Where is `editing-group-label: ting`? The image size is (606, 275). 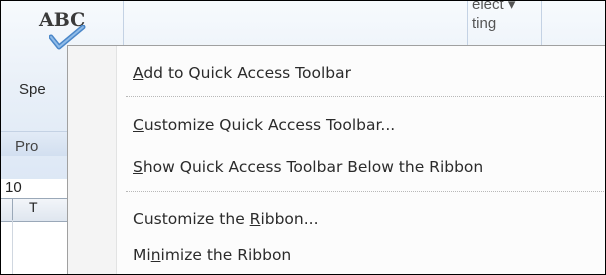 editing-group-label: ting is located at coordinates (484, 23).